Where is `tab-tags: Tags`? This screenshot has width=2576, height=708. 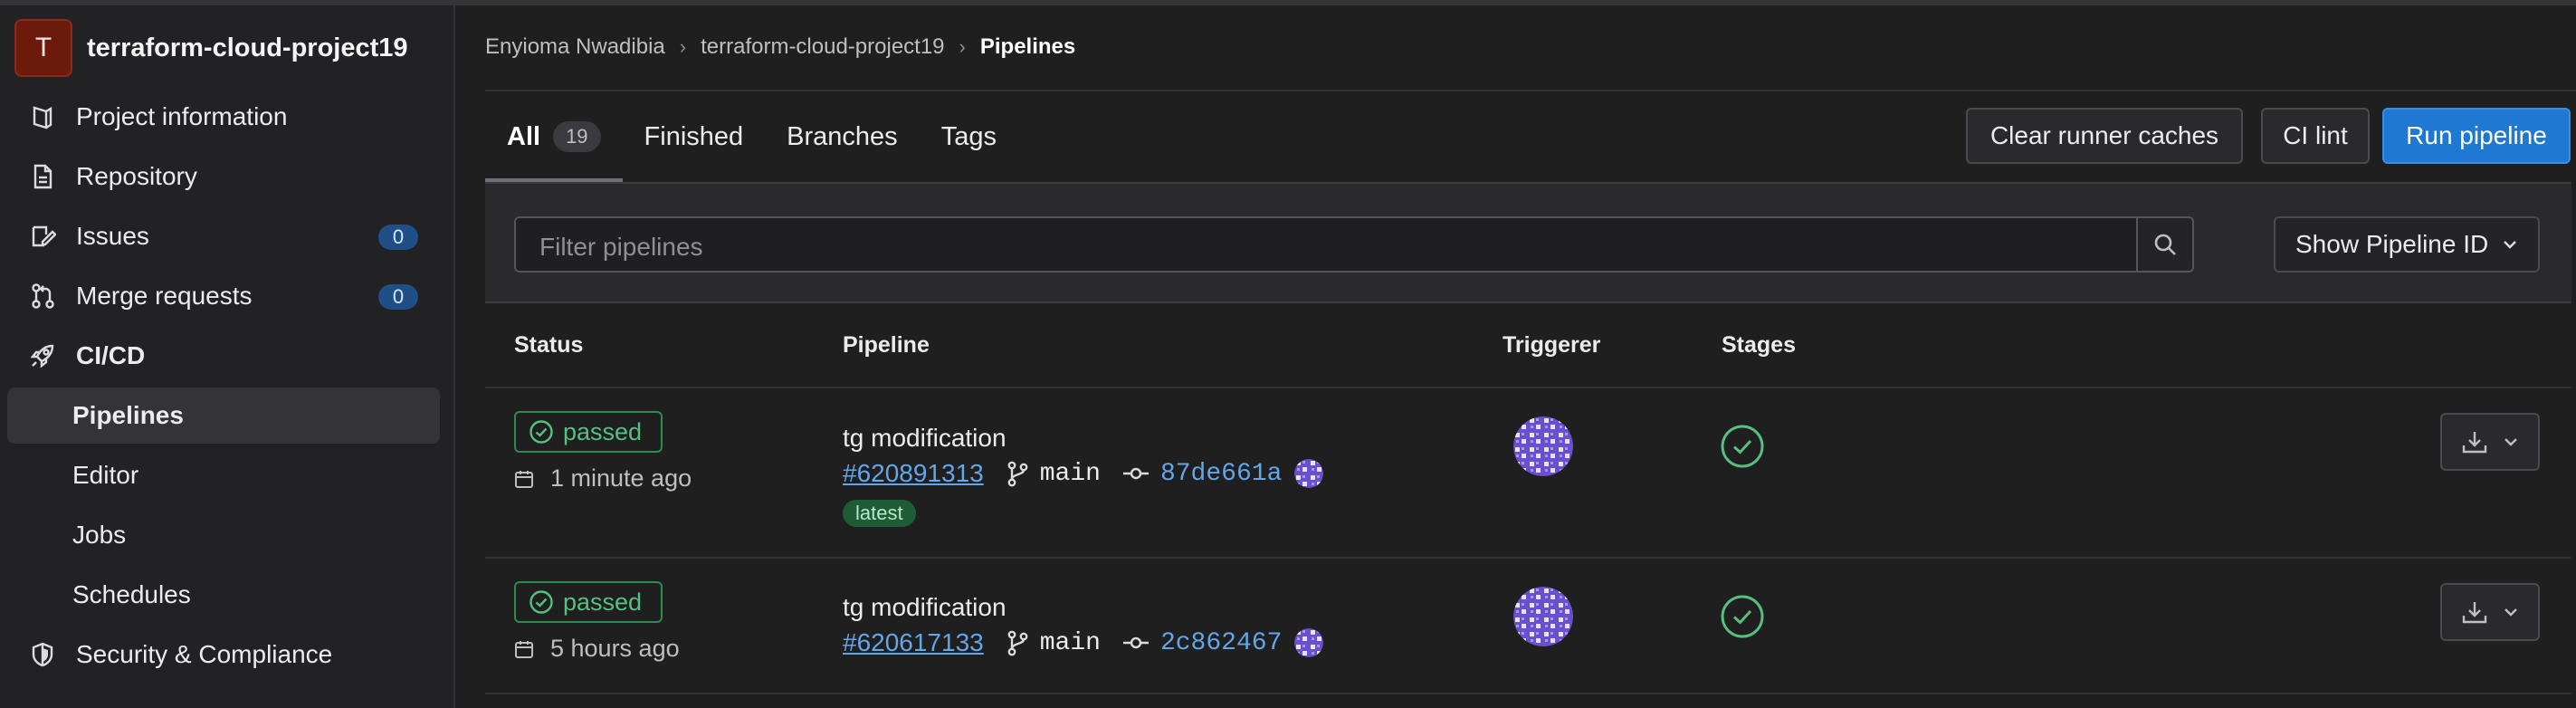 tab-tags: Tags is located at coordinates (969, 137).